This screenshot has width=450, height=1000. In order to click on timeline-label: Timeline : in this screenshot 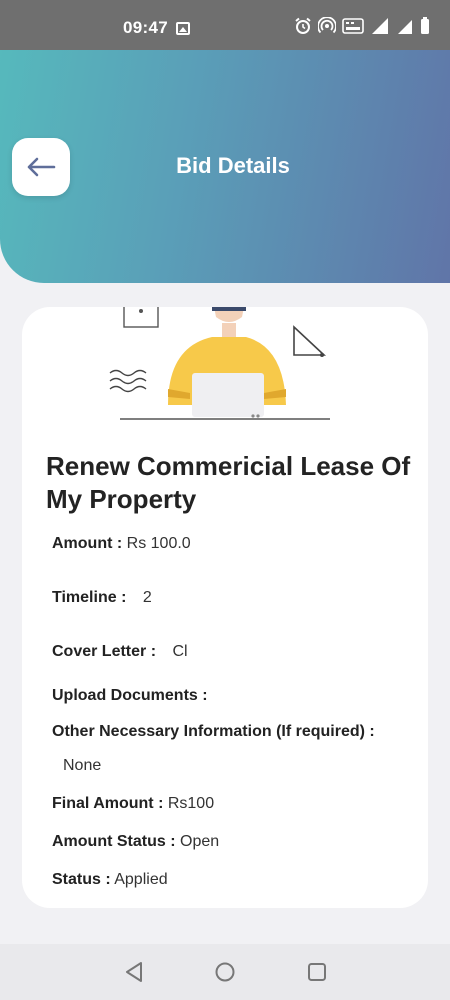, I will do `click(89, 597)`.